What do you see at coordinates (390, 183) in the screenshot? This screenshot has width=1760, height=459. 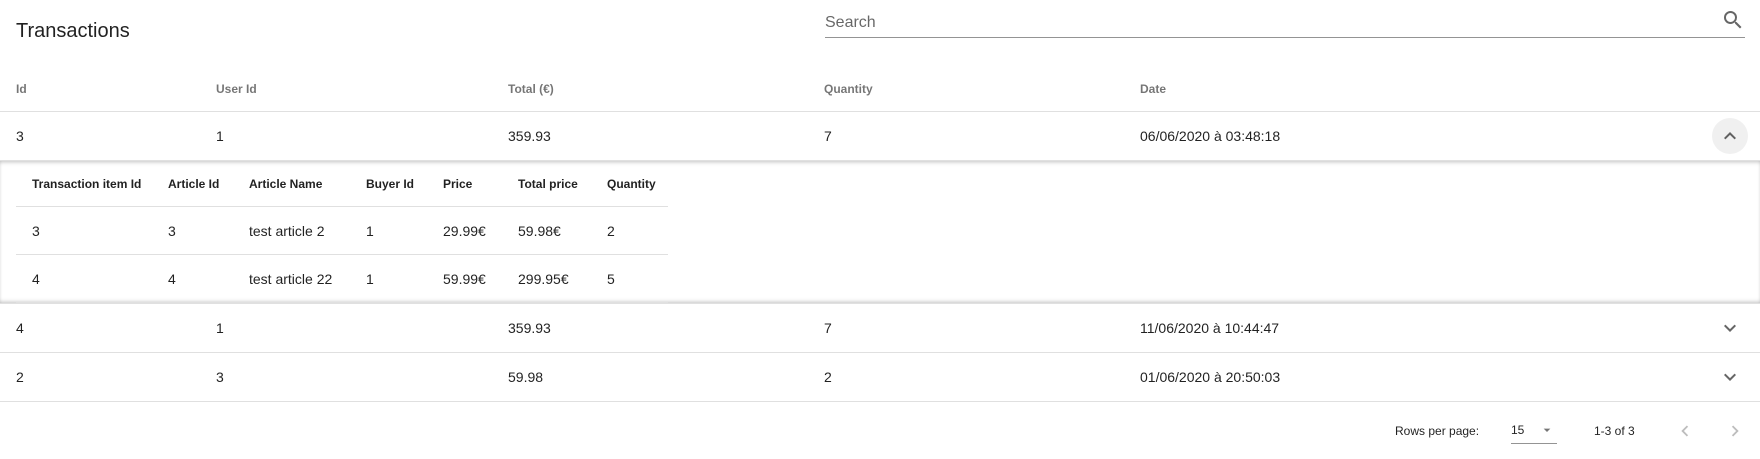 I see `detail-header-buyer-id: Buyer Id` at bounding box center [390, 183].